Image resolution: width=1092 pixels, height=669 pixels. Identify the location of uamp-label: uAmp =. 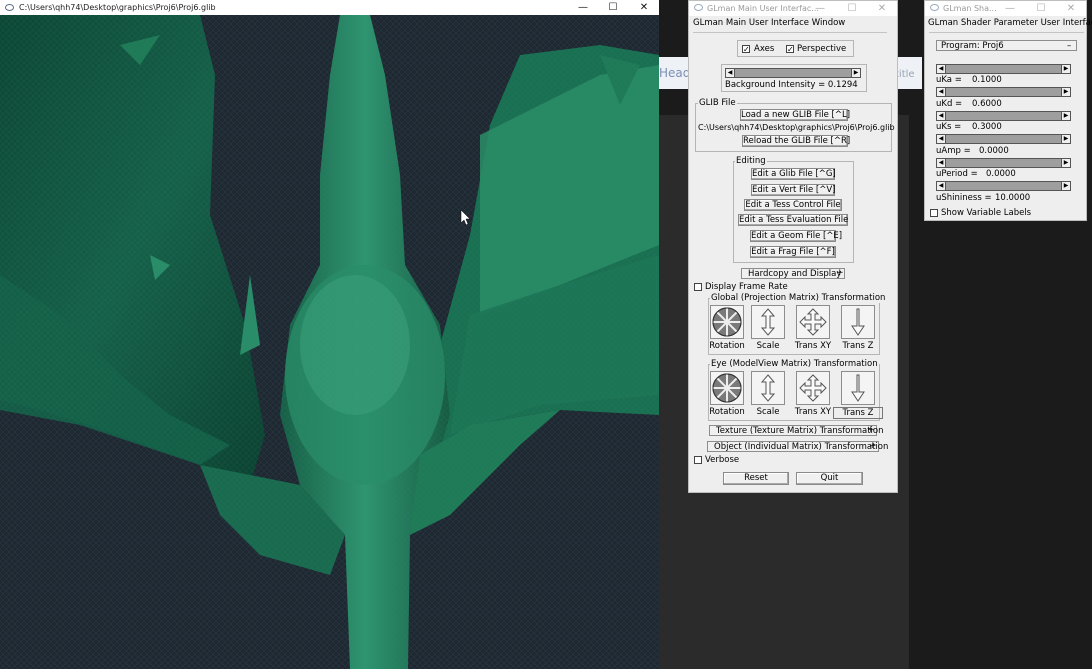
(953, 151).